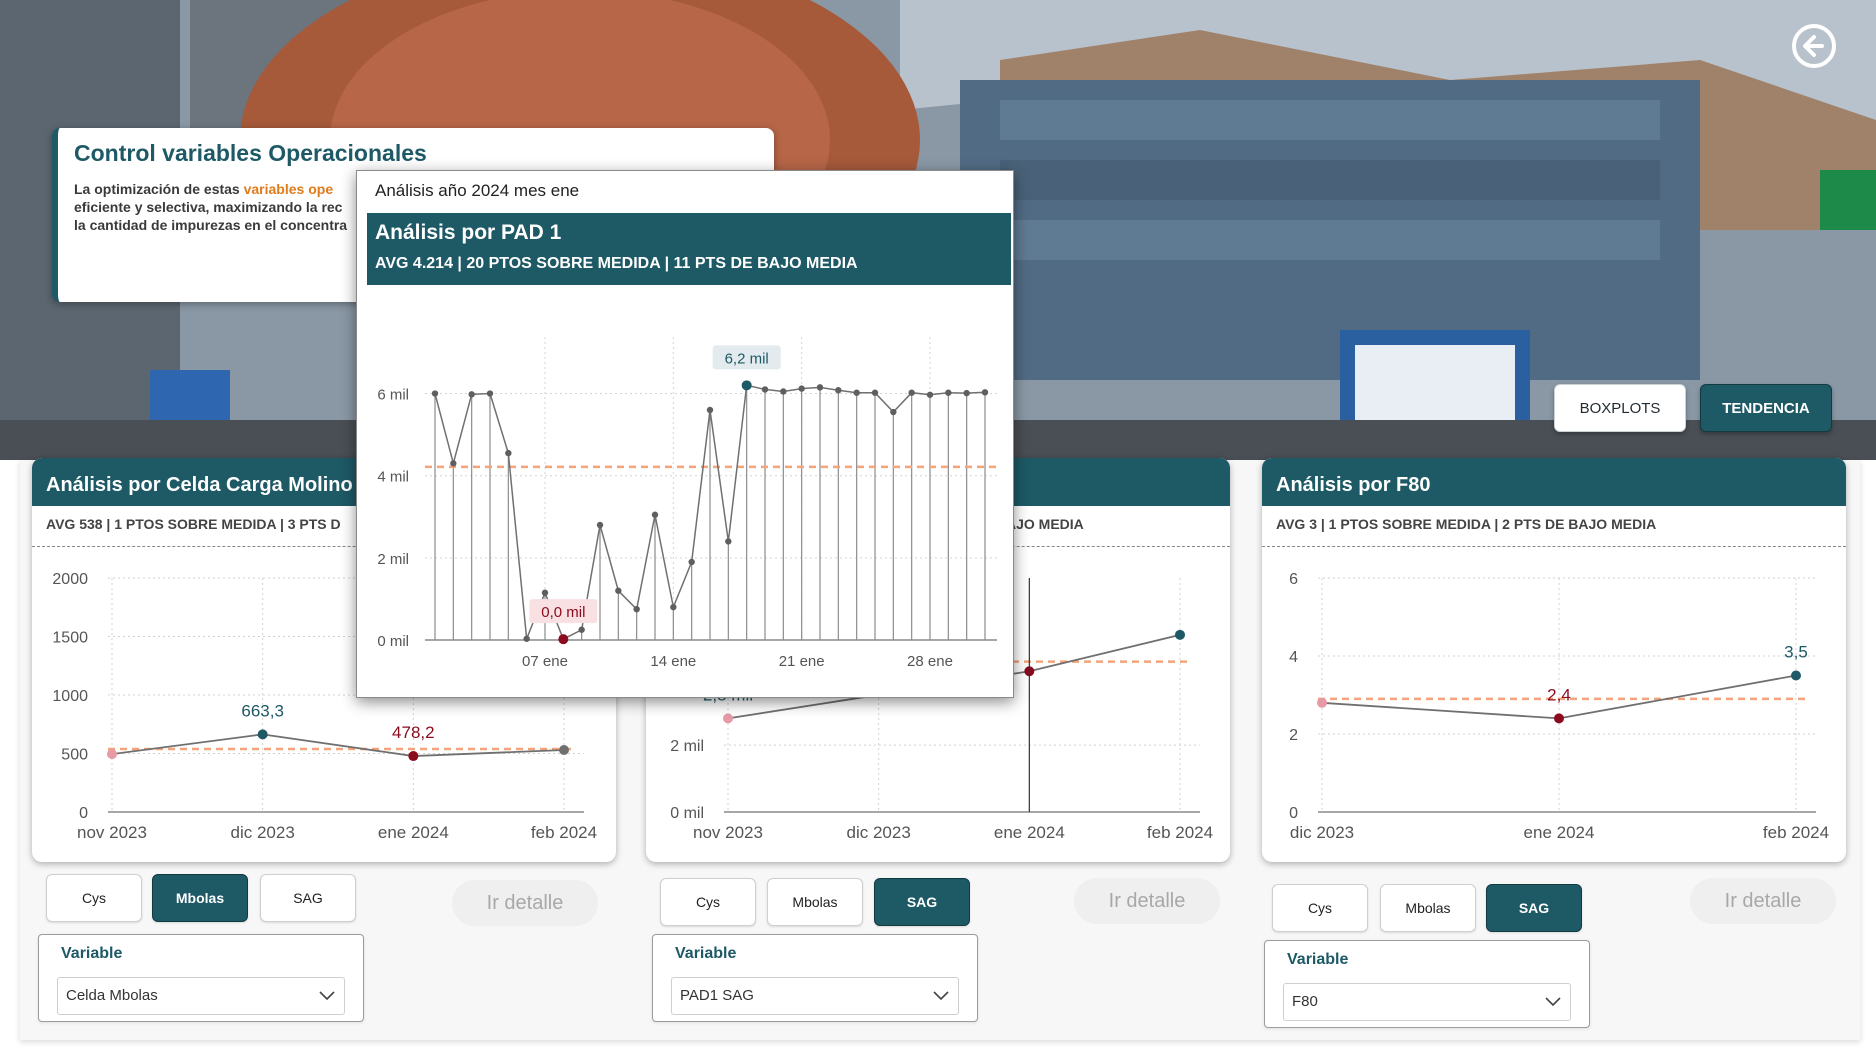 The image size is (1876, 1050). I want to click on variable-filter: Variable Celda Mbolas, so click(201, 978).